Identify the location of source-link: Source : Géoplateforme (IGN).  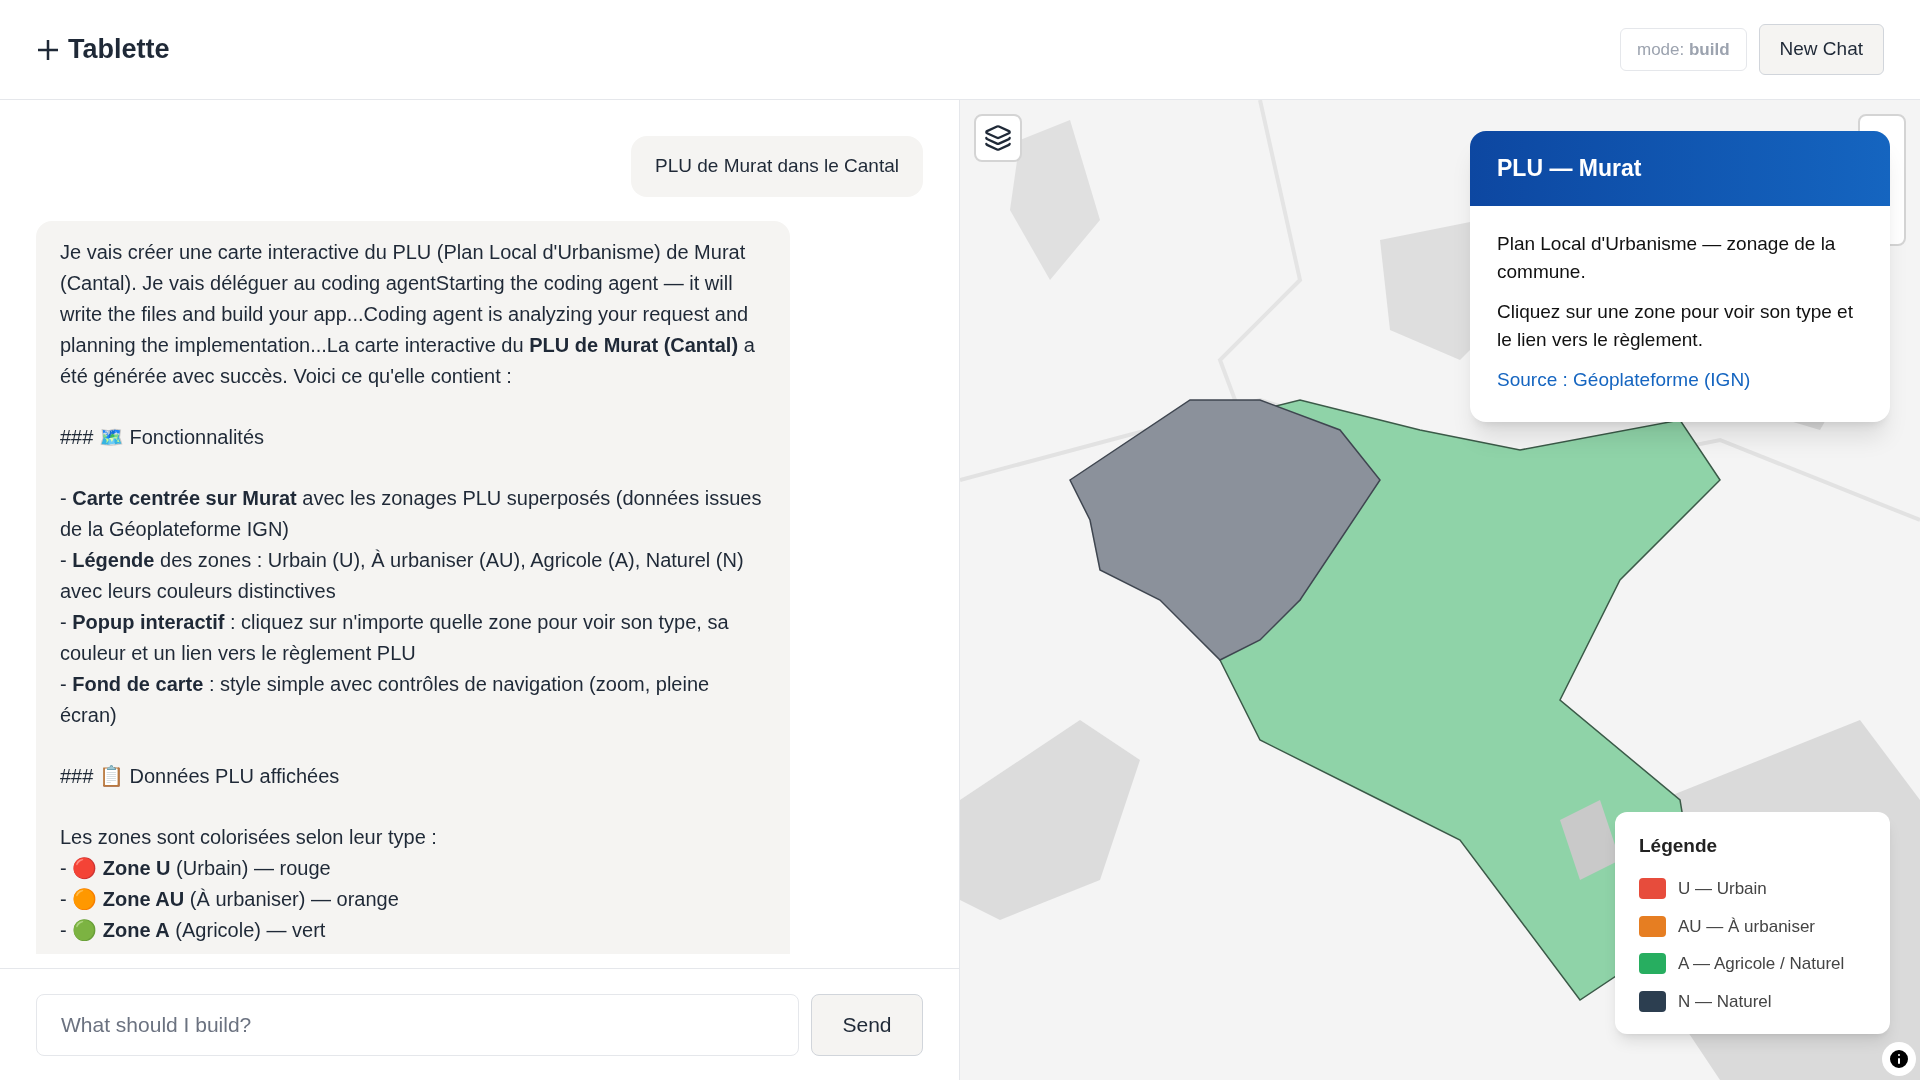
(1680, 380).